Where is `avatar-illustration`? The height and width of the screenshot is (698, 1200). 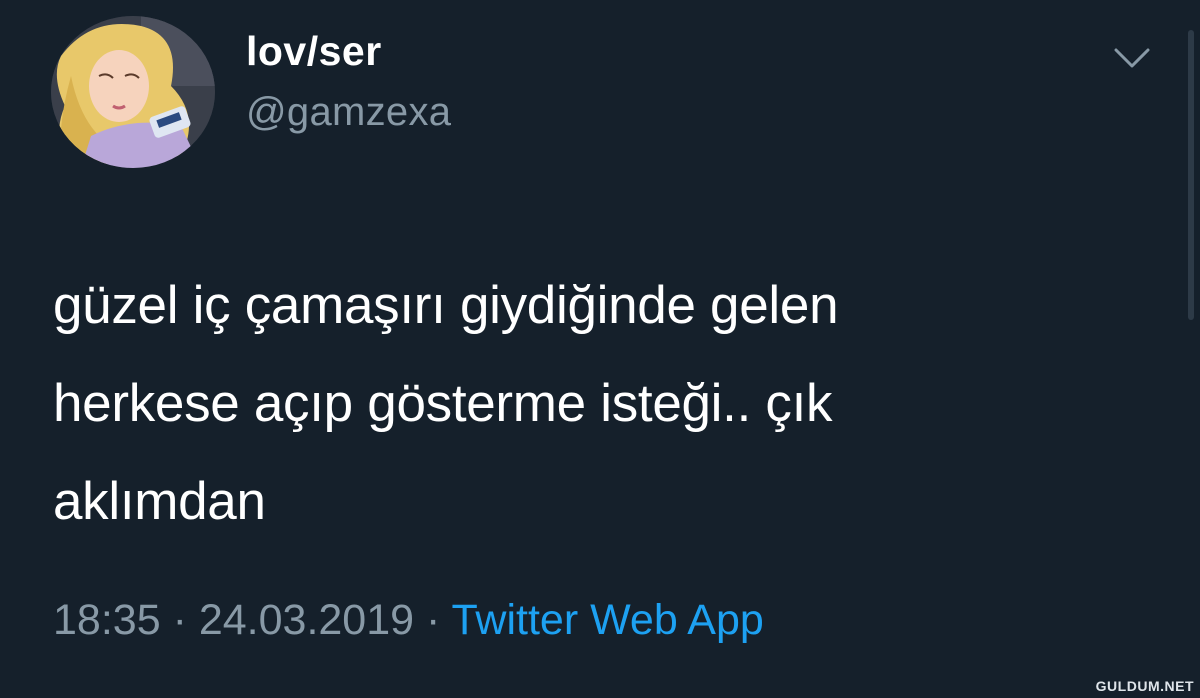
avatar-illustration is located at coordinates (133, 92).